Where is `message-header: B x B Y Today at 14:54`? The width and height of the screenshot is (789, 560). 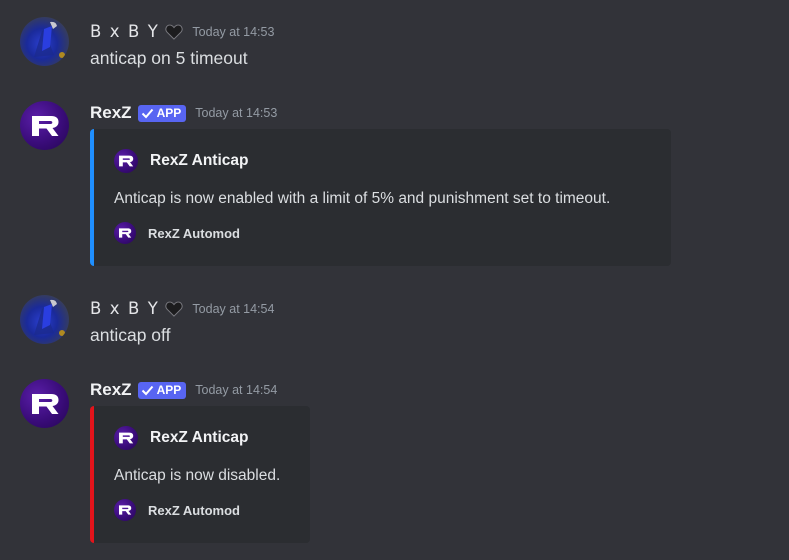 message-header: B x B Y Today at 14:54 is located at coordinates (182, 308).